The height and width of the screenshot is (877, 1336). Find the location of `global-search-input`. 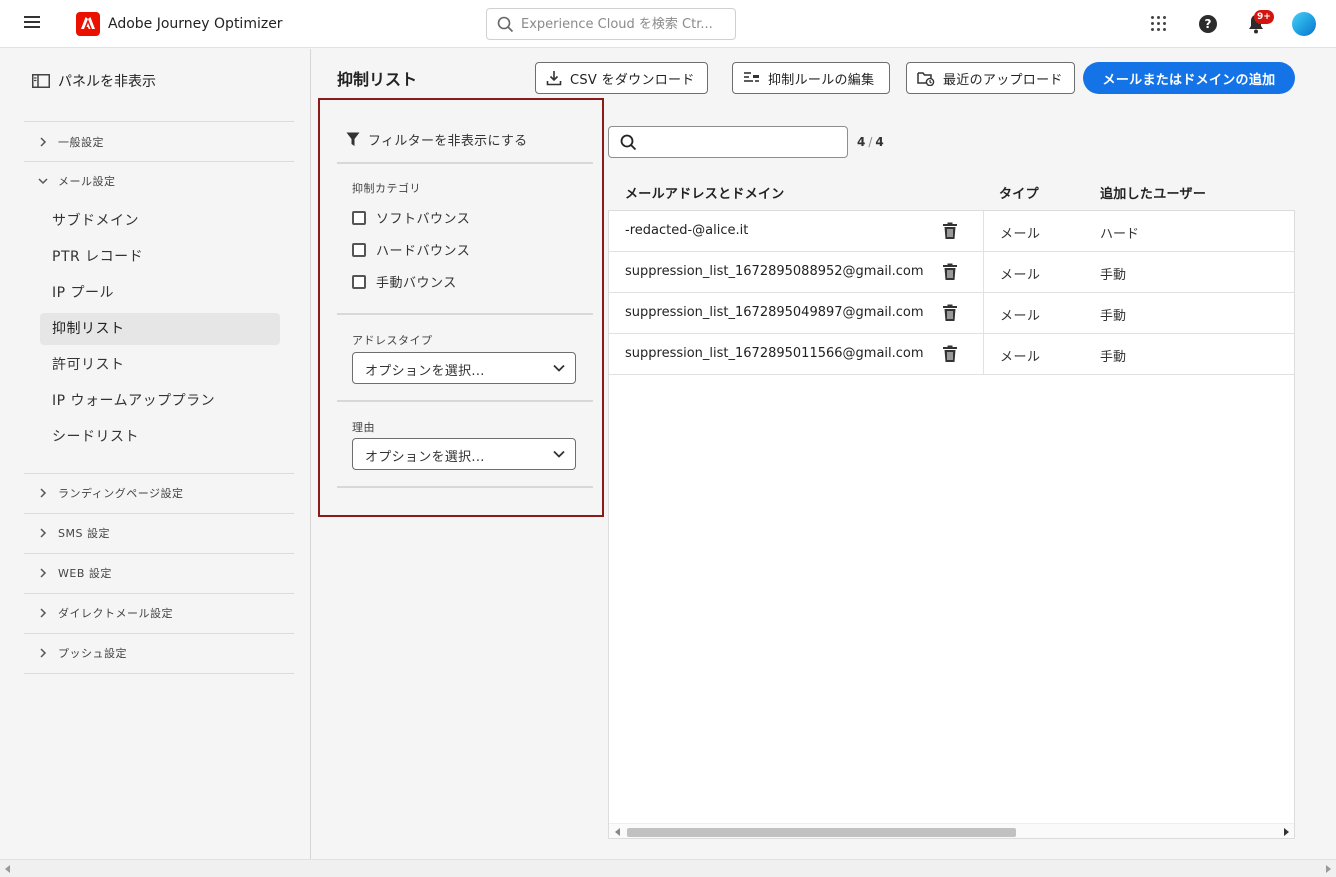

global-search-input is located at coordinates (621, 24).